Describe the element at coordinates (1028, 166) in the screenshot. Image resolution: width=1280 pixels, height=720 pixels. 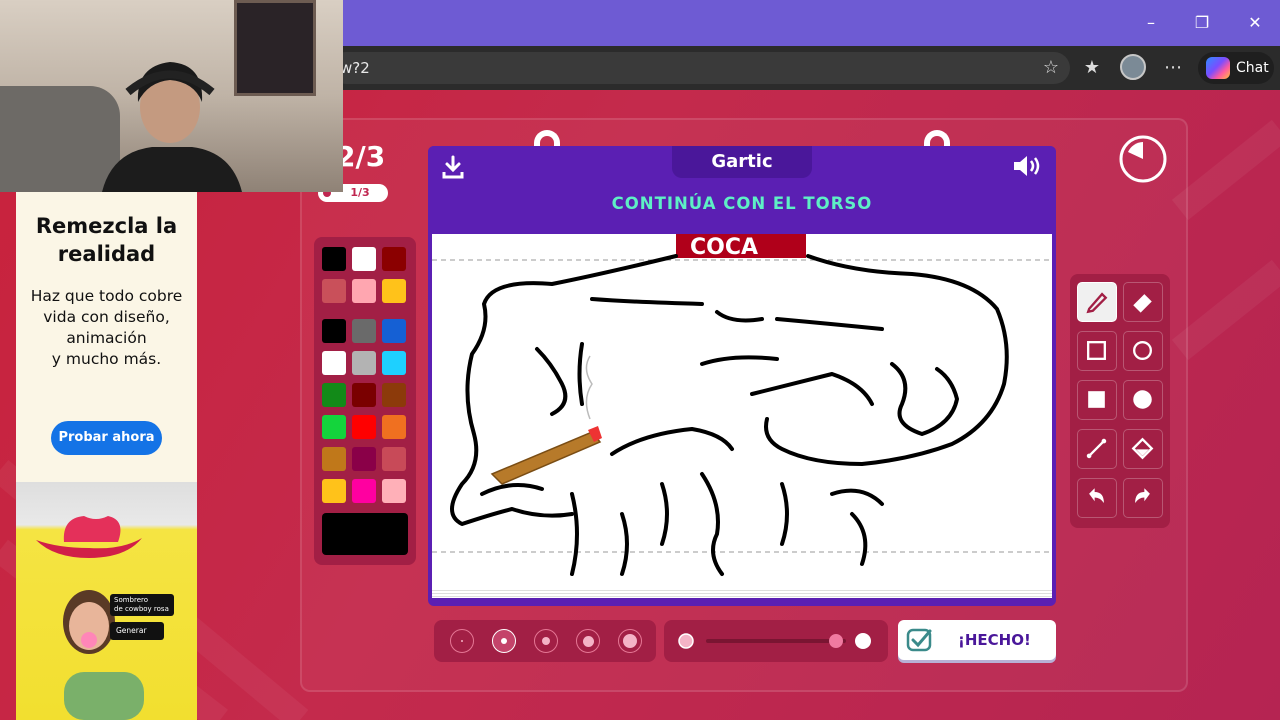
I see `sound-icon` at that location.